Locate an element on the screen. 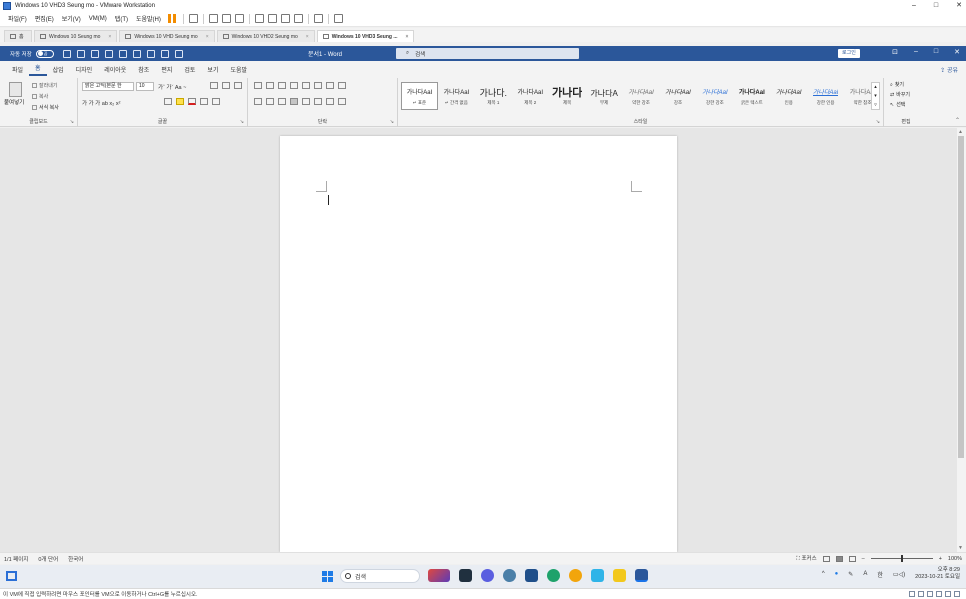 The image size is (966, 599). clock: 오후 8:29 2023-10-21 토요일 is located at coordinates (937, 574).